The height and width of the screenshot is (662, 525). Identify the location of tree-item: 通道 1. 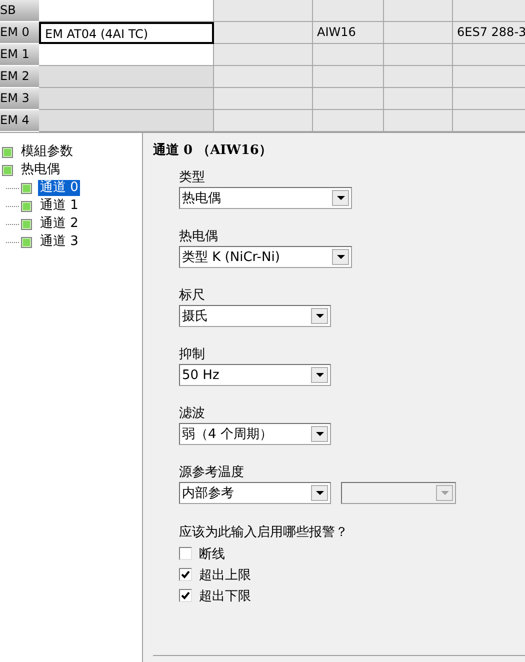
(59, 206).